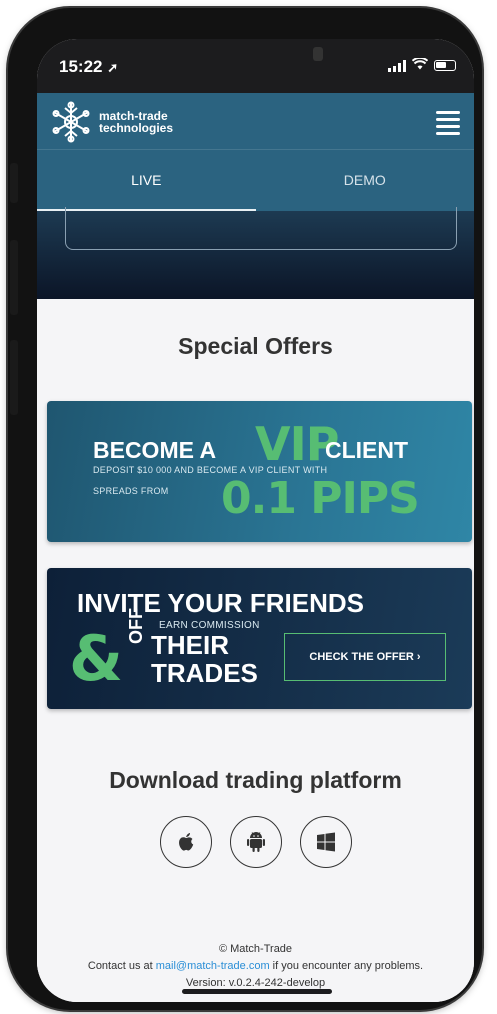 The height and width of the screenshot is (1014, 497). What do you see at coordinates (204, 673) in the screenshot?
I see `invite-trades-text: TRADES` at bounding box center [204, 673].